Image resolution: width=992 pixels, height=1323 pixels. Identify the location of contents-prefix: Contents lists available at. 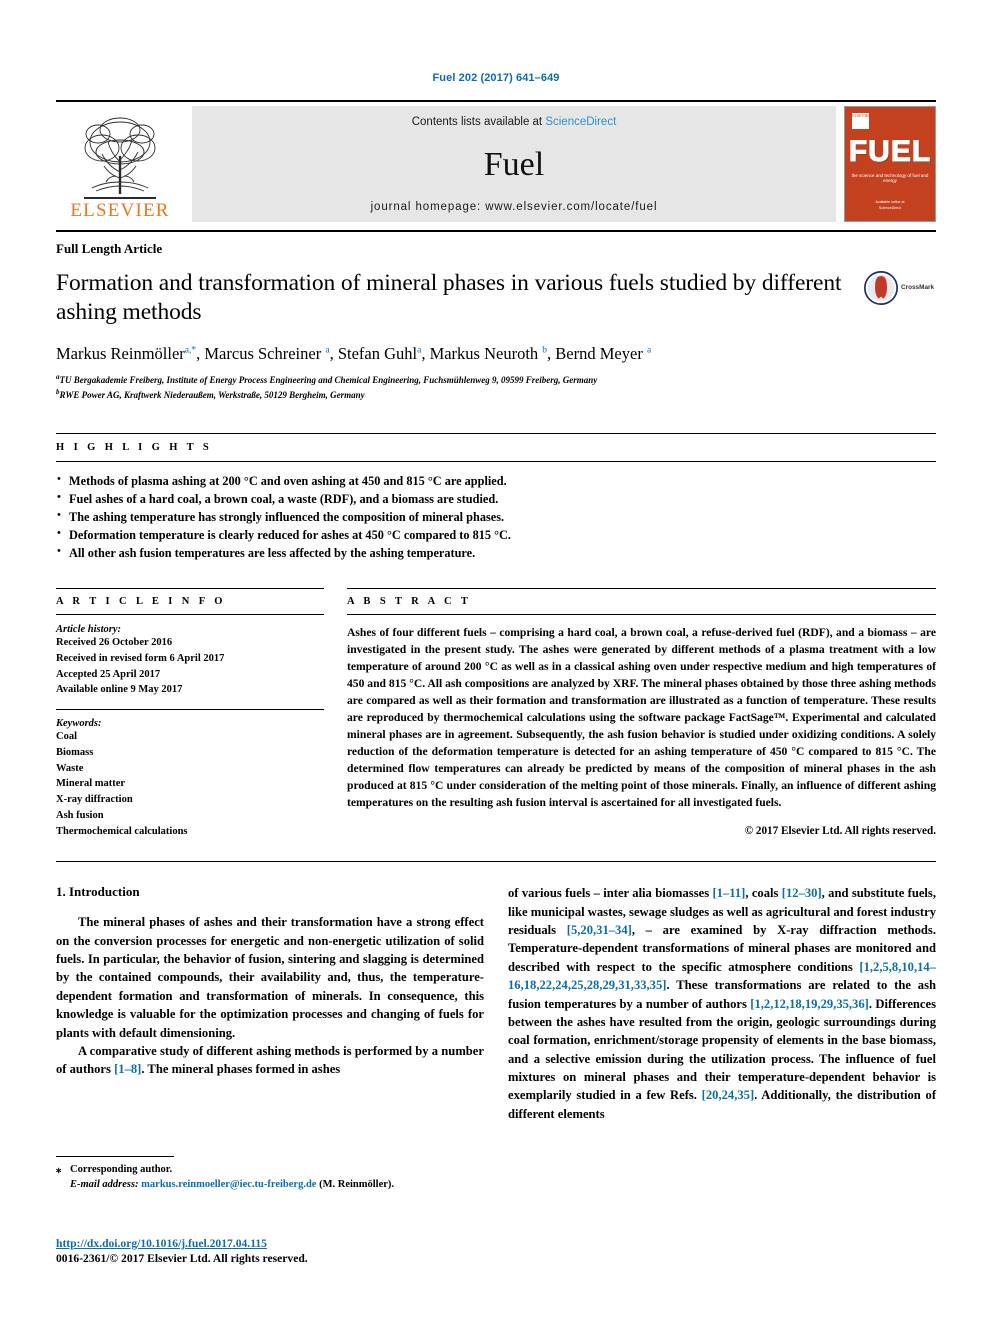
(478, 122).